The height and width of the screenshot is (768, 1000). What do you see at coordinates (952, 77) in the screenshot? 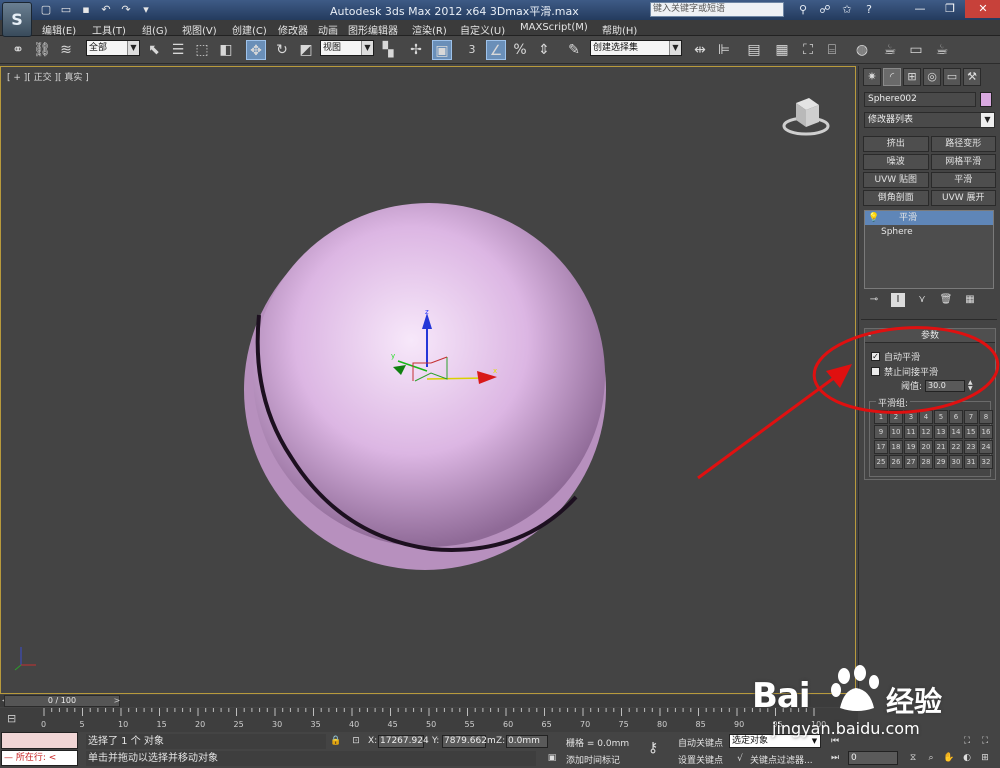
I see `display-tab-icon: ▭` at bounding box center [952, 77].